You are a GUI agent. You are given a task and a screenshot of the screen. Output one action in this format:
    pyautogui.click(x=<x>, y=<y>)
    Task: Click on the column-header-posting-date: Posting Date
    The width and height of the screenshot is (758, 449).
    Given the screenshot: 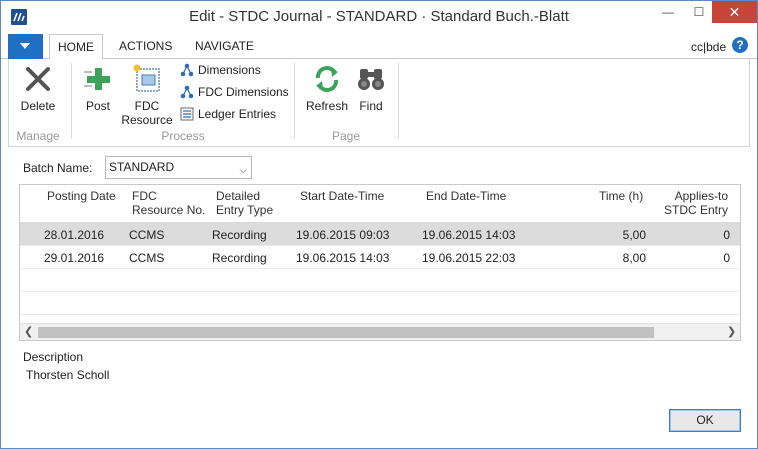 What is the action you would take?
    pyautogui.click(x=81, y=196)
    